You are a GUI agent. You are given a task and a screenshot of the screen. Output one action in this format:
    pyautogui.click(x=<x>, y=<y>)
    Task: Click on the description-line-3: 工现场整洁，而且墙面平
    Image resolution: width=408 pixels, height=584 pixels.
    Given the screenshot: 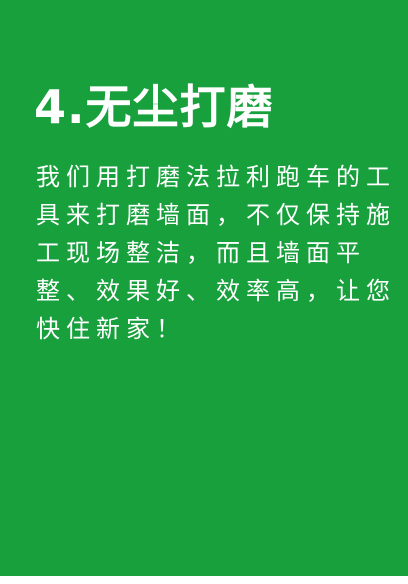 What is the action you would take?
    pyautogui.click(x=201, y=253)
    